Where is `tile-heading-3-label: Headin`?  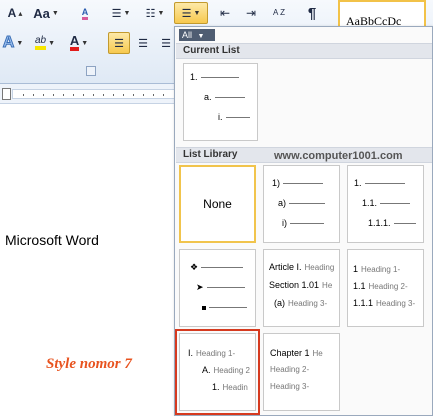 tile-heading-3-label: Headin is located at coordinates (235, 387).